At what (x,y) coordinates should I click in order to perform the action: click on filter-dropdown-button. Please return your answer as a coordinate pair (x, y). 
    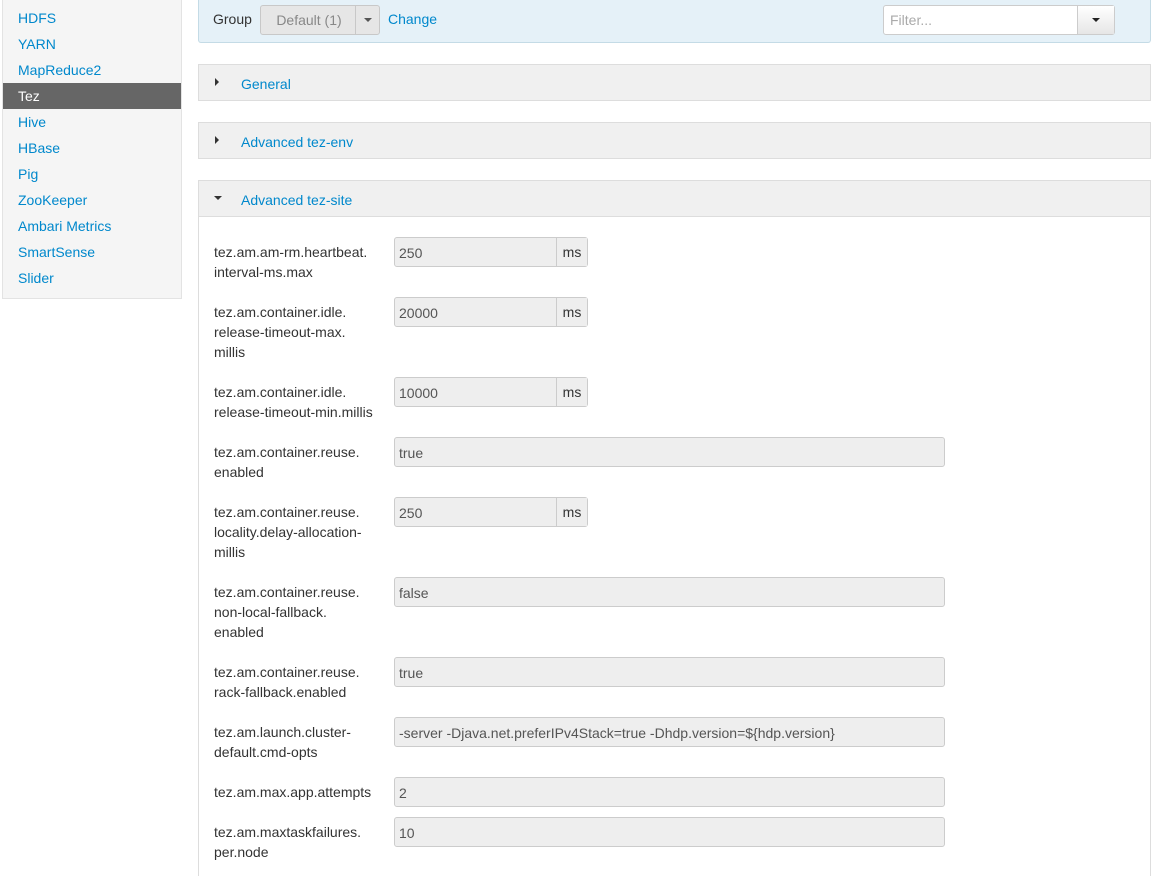
    Looking at the image, I should click on (1095, 20).